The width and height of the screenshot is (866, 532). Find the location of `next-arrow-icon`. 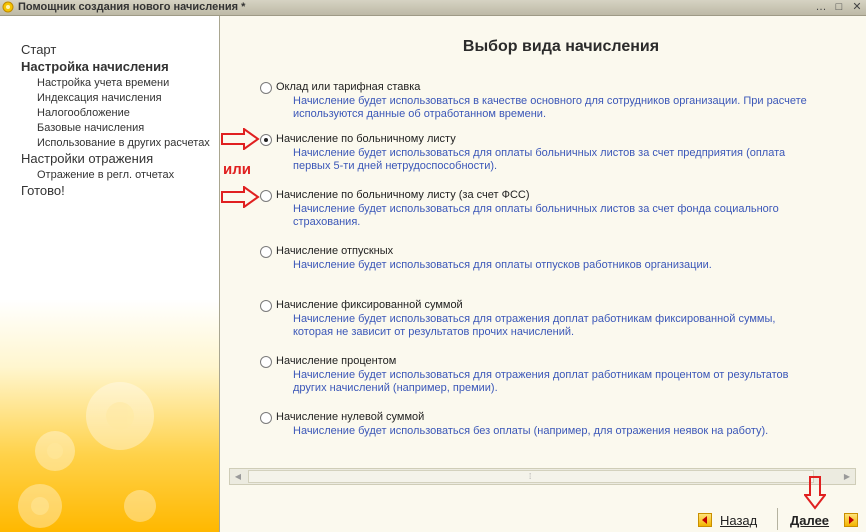

next-arrow-icon is located at coordinates (851, 520).